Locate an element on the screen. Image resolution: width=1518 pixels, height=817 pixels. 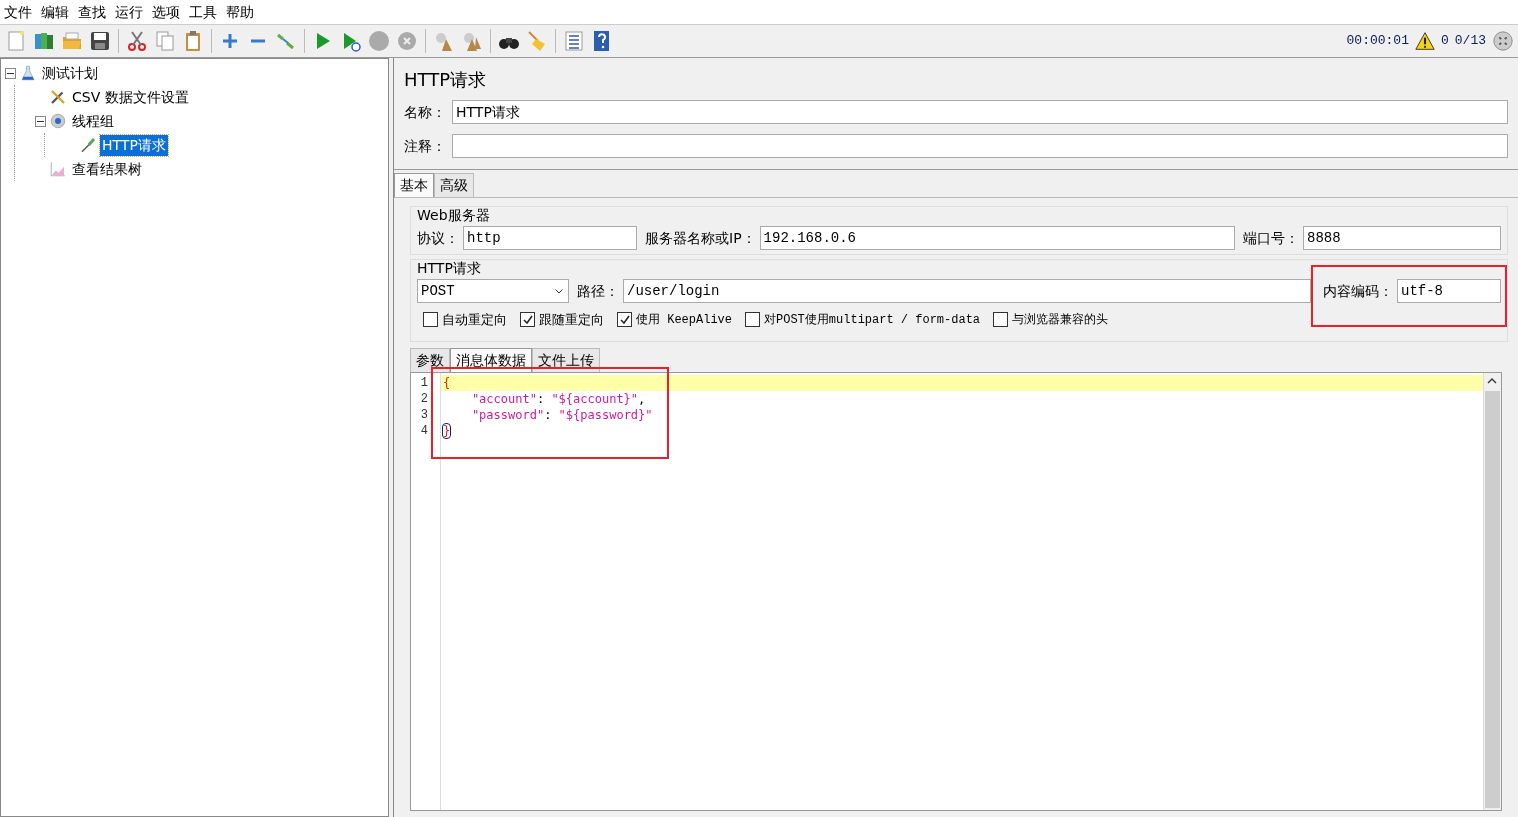
field-label: 服务器名称或IP： is located at coordinates (700, 238).